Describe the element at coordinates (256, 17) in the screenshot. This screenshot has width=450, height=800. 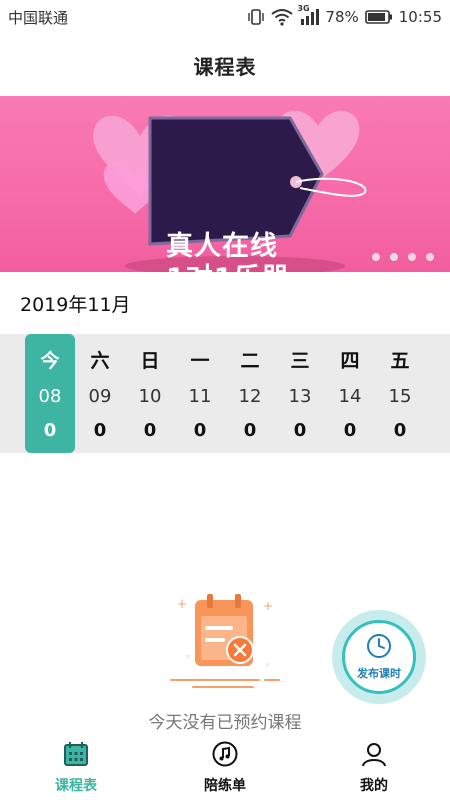
I see `vibrate-icon` at that location.